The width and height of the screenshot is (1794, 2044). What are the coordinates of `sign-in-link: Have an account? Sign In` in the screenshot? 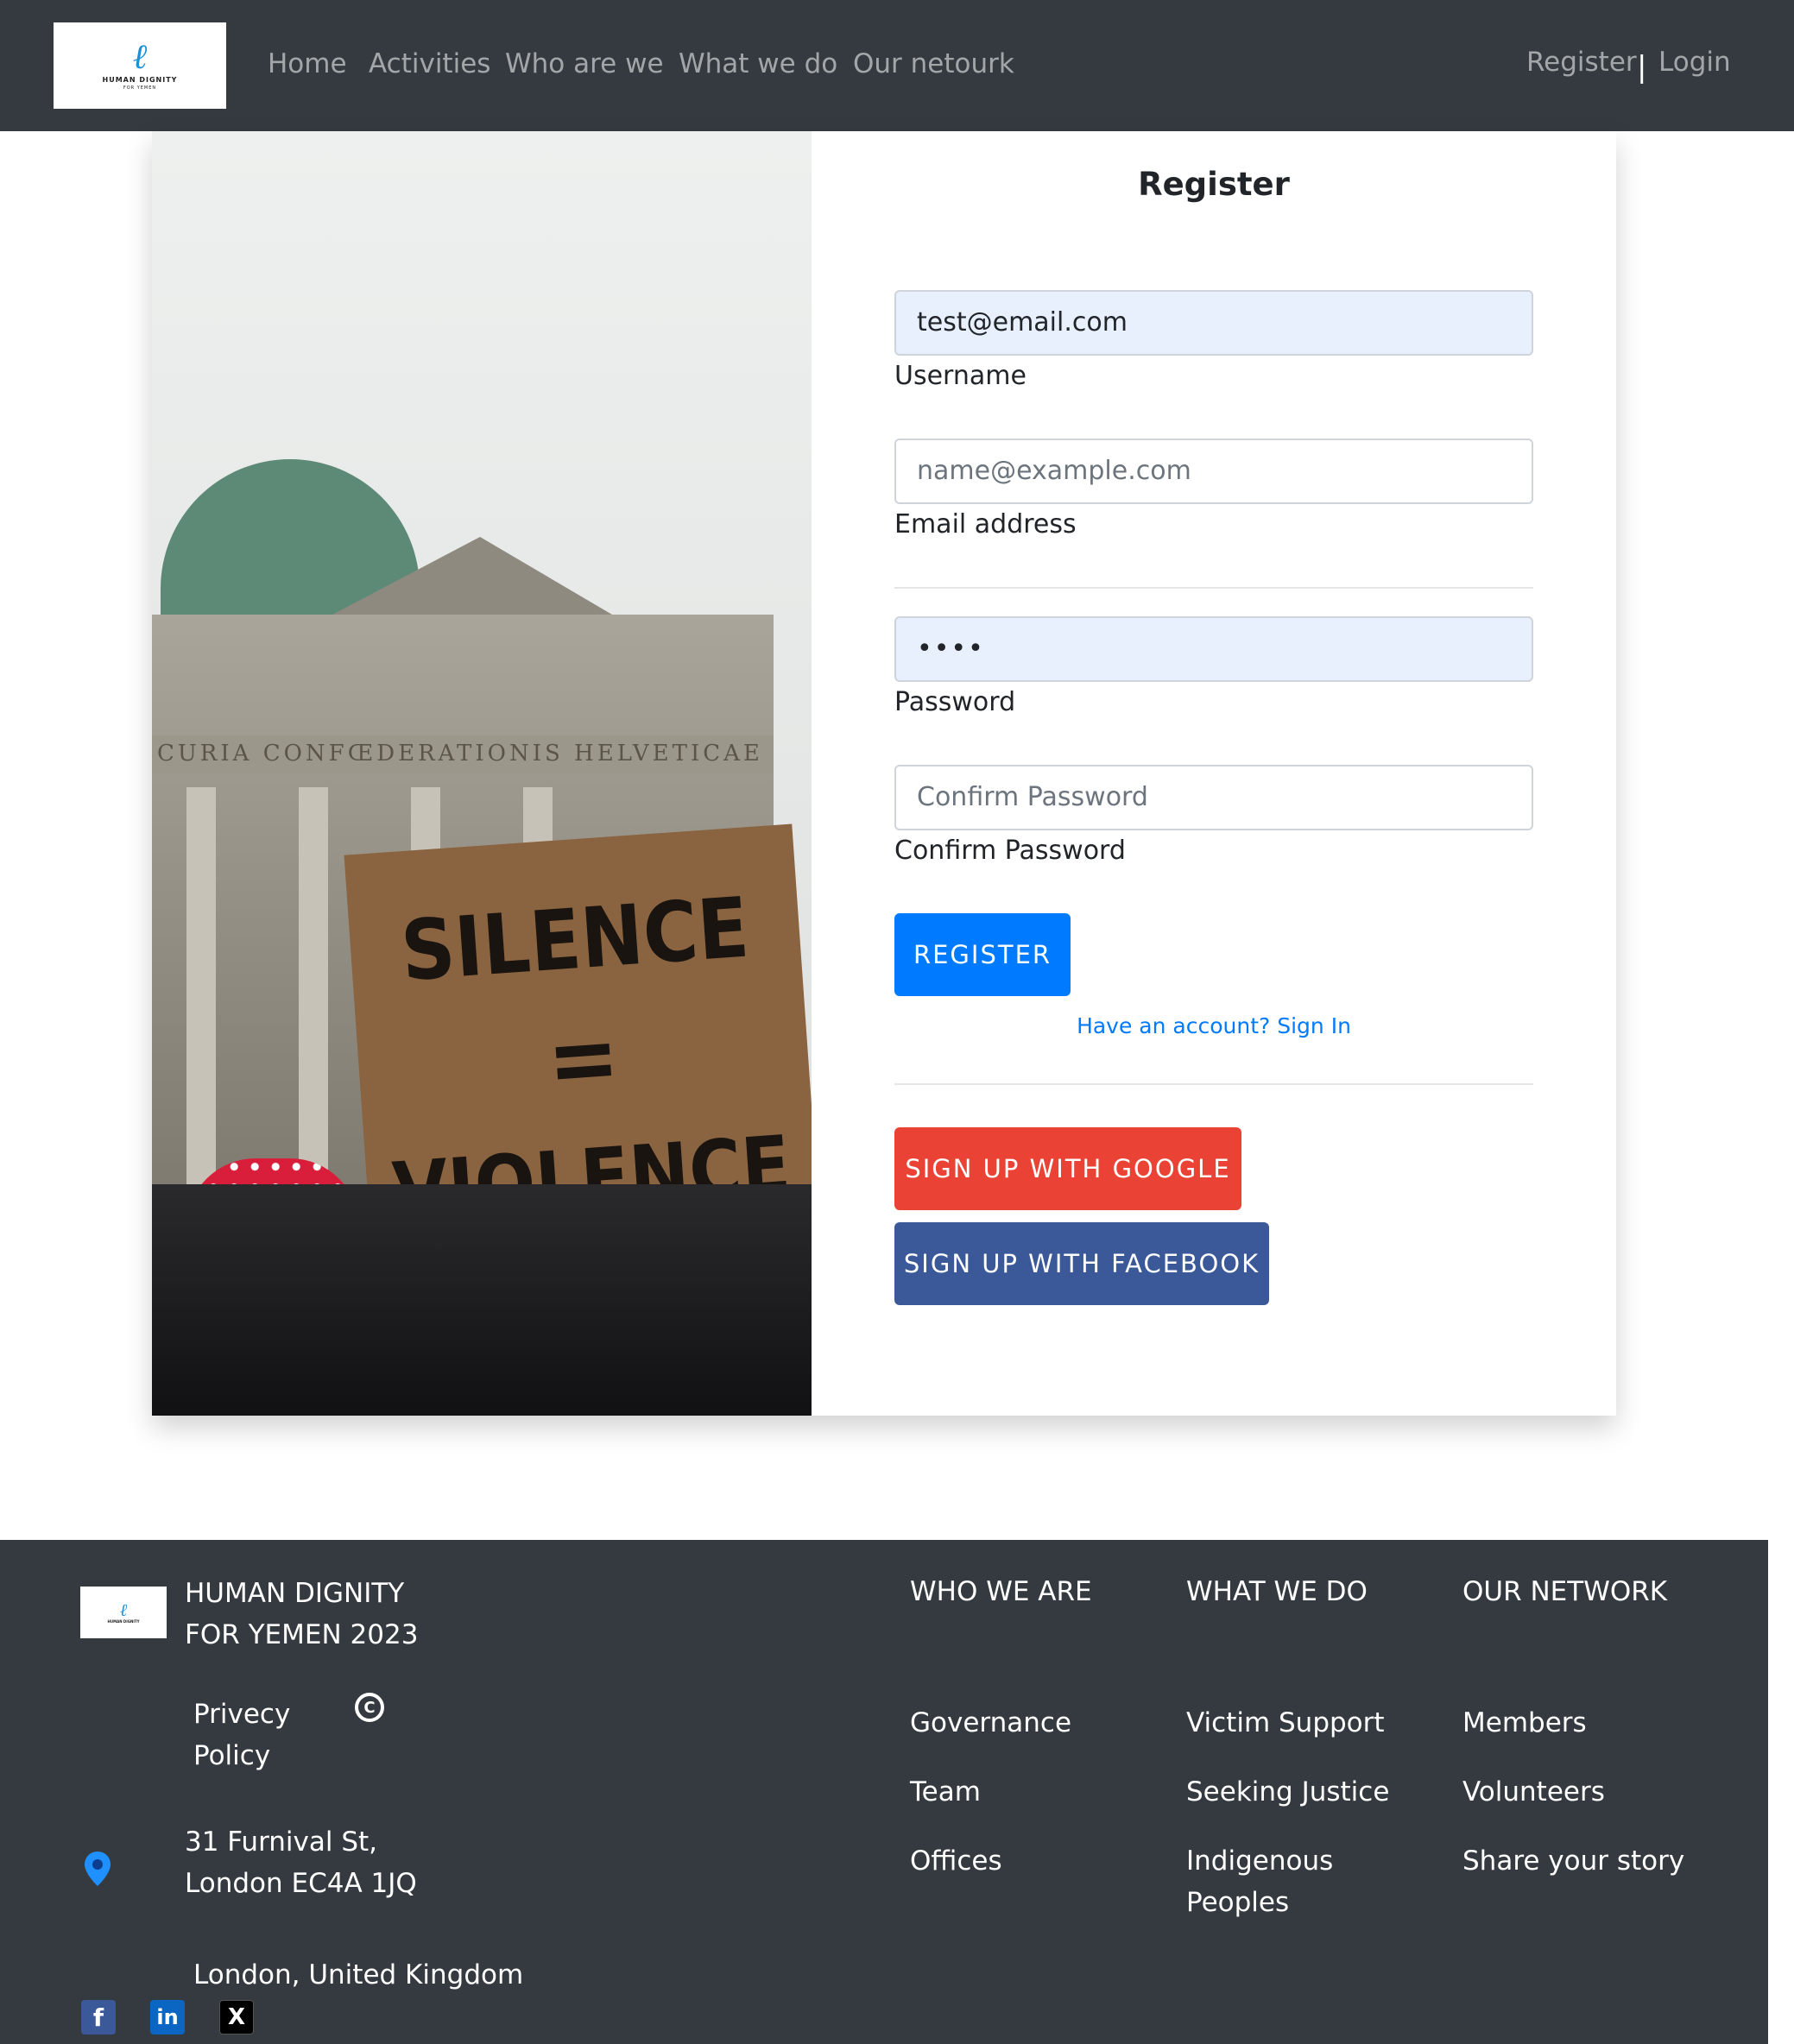 It's located at (1214, 1025).